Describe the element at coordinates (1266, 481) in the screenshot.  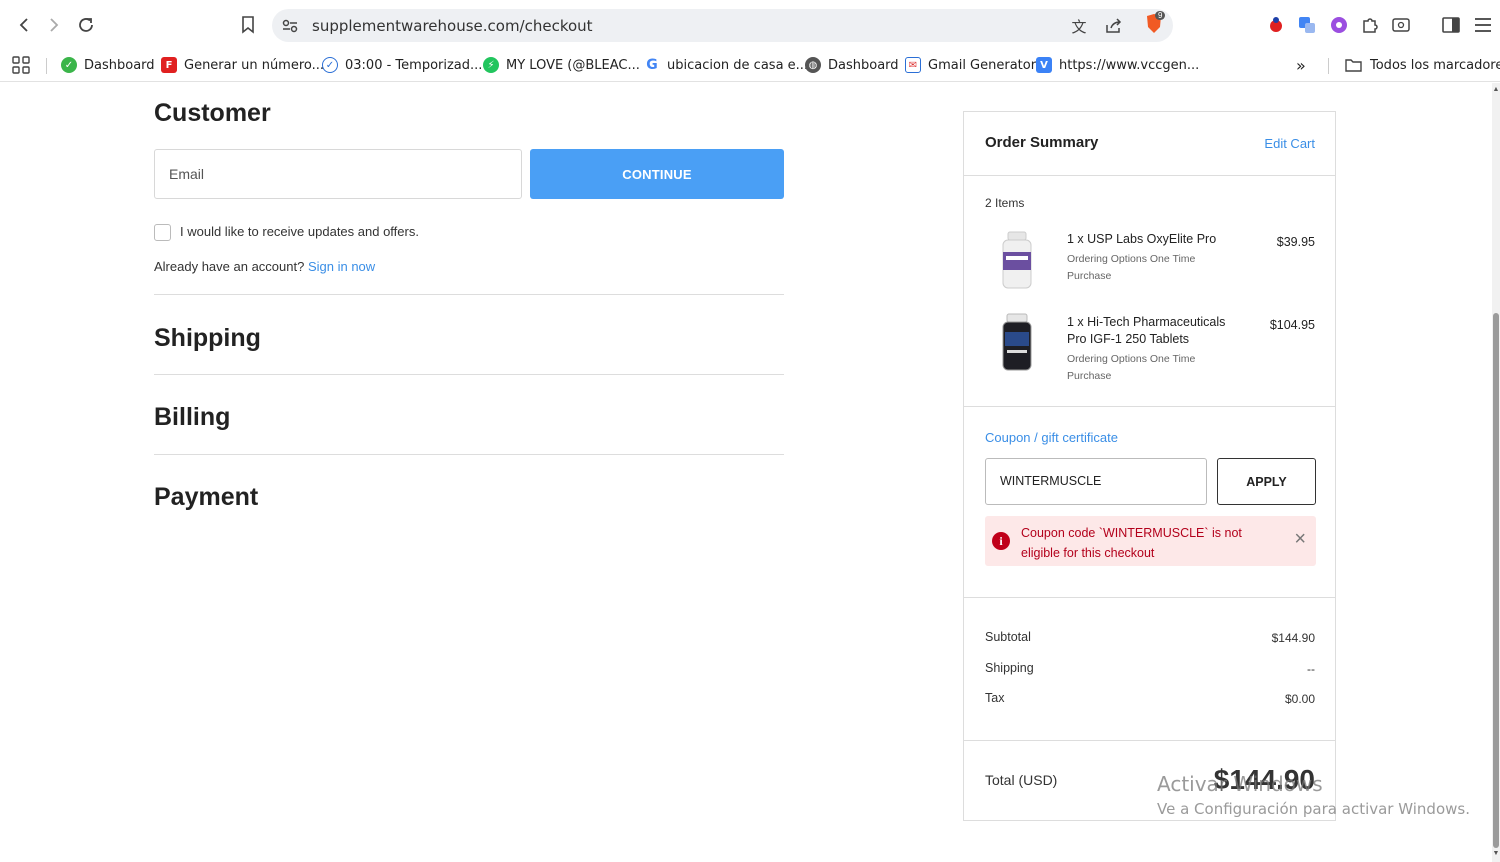
I see `apply-button: APPLY` at that location.